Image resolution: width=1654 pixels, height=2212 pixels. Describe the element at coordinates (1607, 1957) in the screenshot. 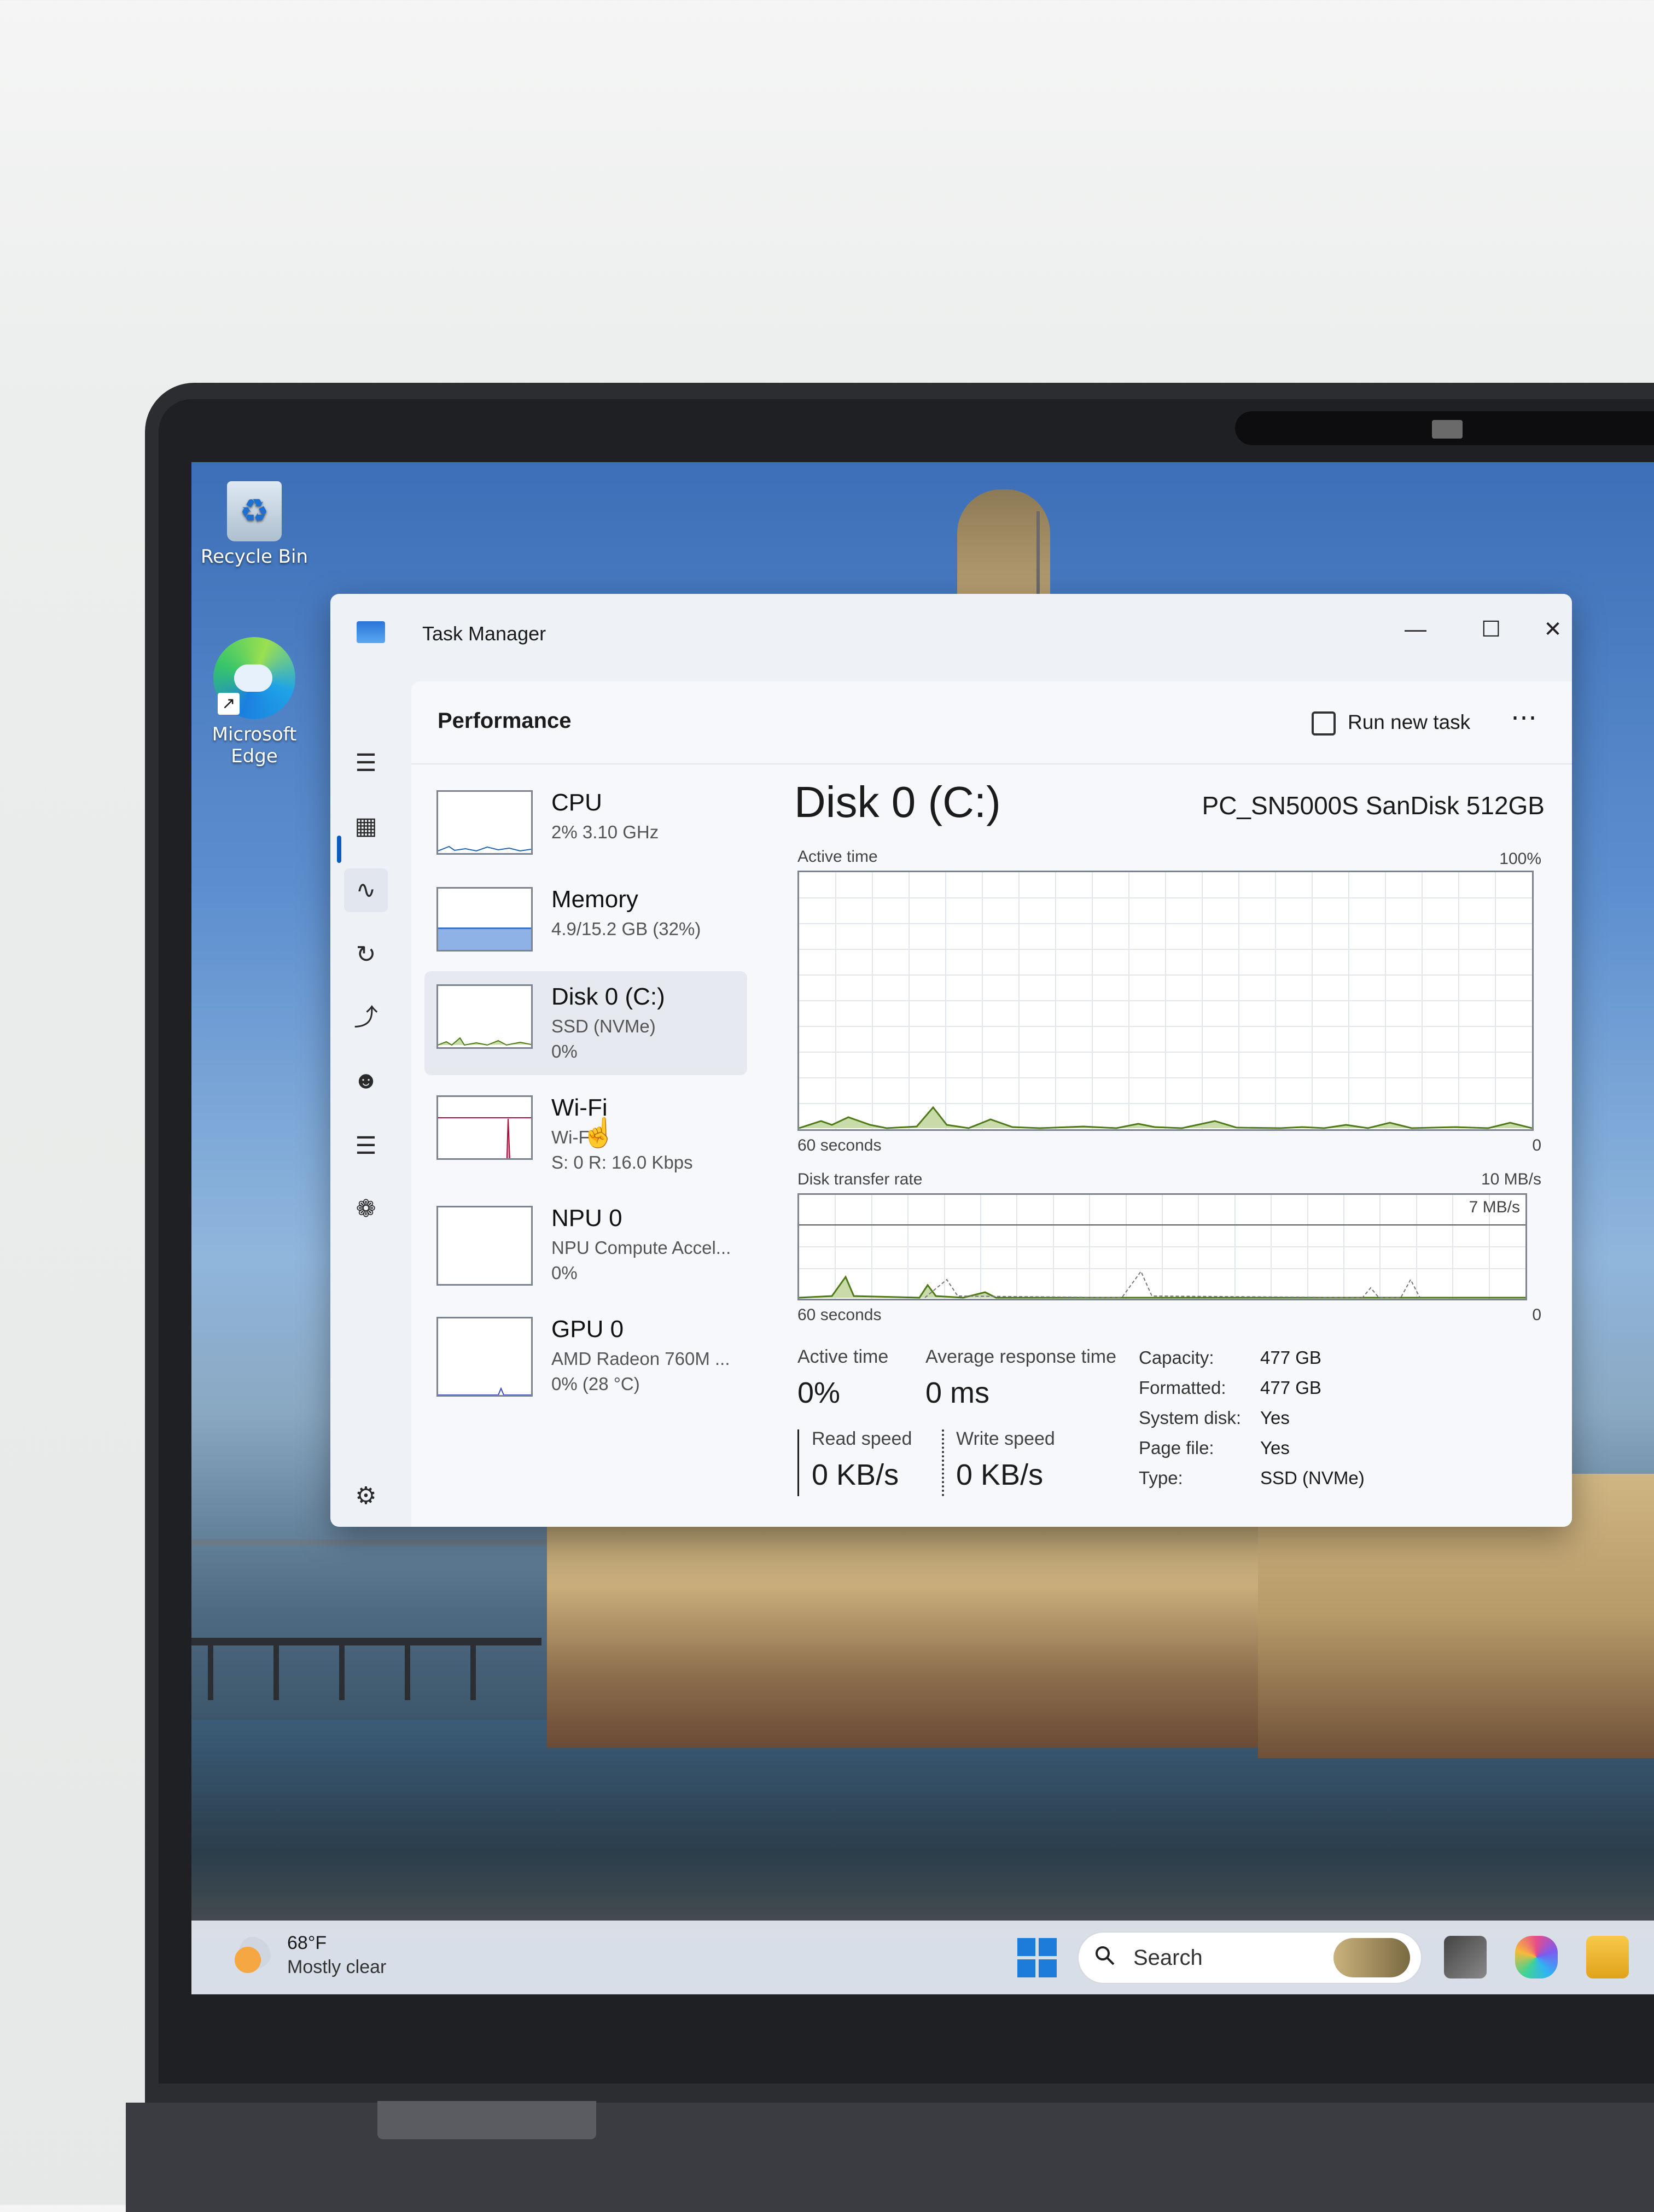

I see `file-explorer-icon` at that location.